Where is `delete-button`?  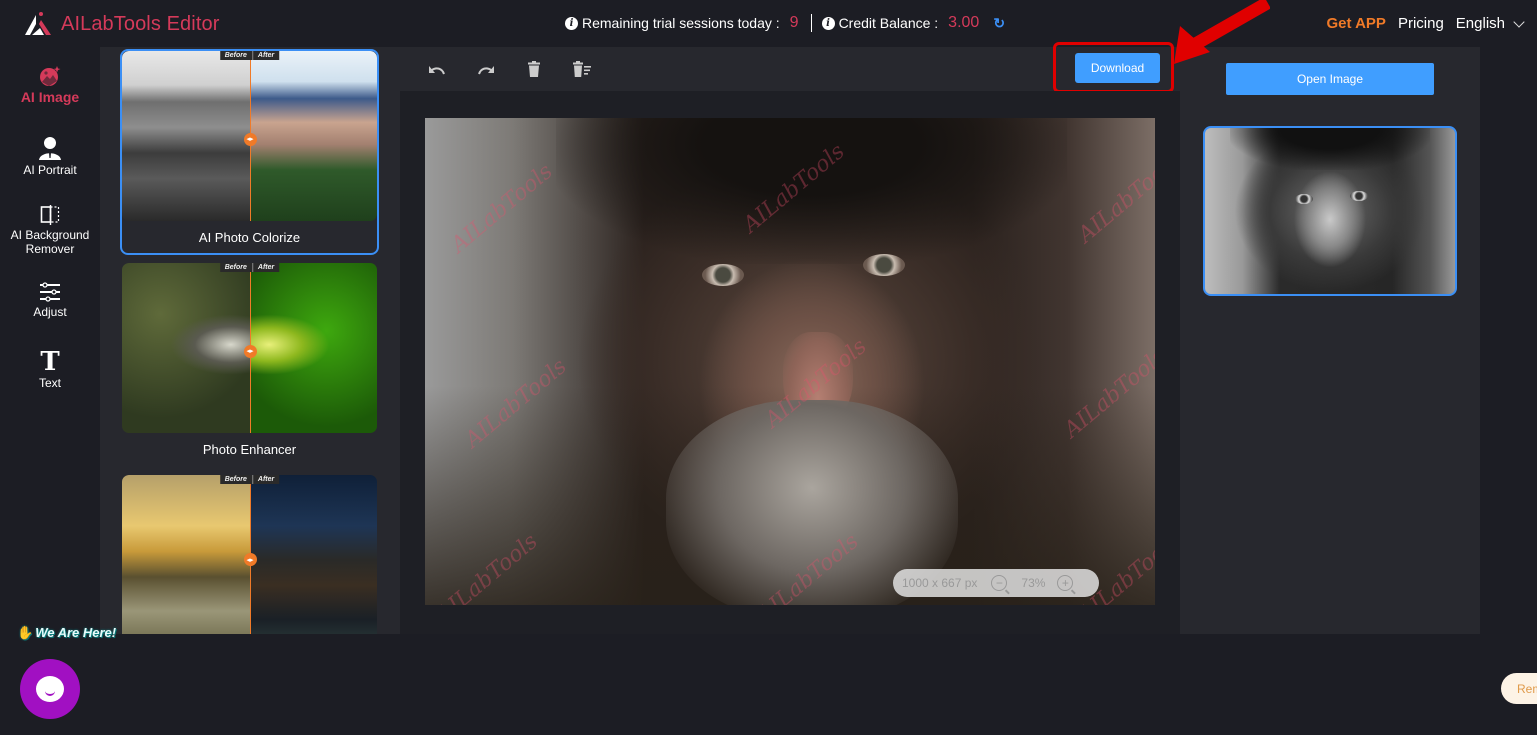
delete-button is located at coordinates (534, 69).